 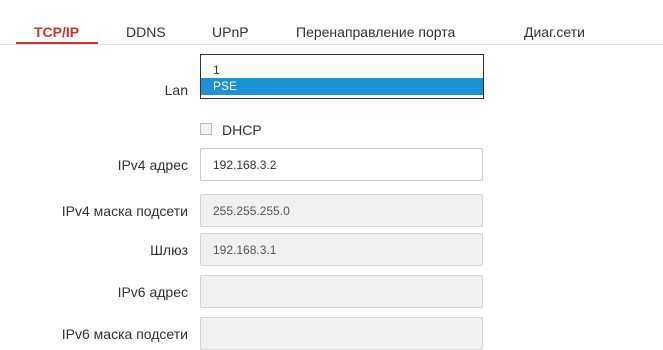 What do you see at coordinates (146, 32) in the screenshot?
I see `tab-ddns: DDNS` at bounding box center [146, 32].